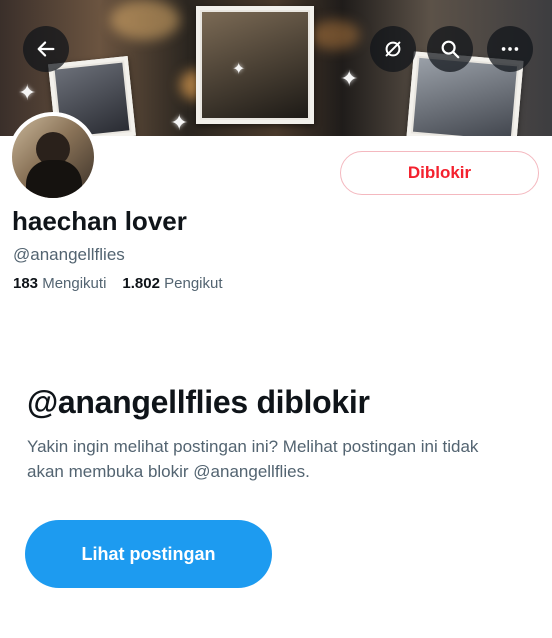 This screenshot has height=638, width=552. I want to click on refresh-slash-icon, so click(393, 49).